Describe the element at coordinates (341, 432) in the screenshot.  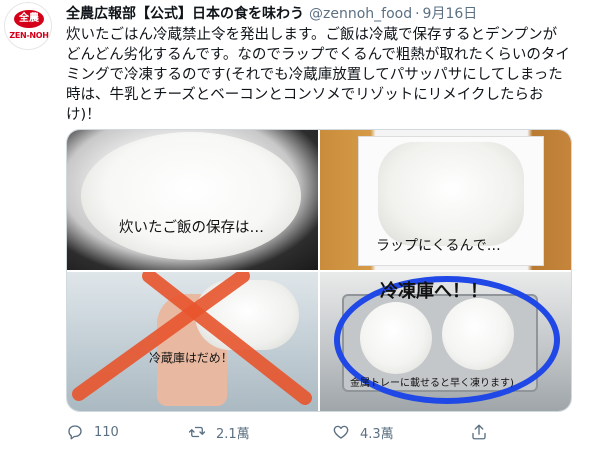
I see `heart-icon` at that location.